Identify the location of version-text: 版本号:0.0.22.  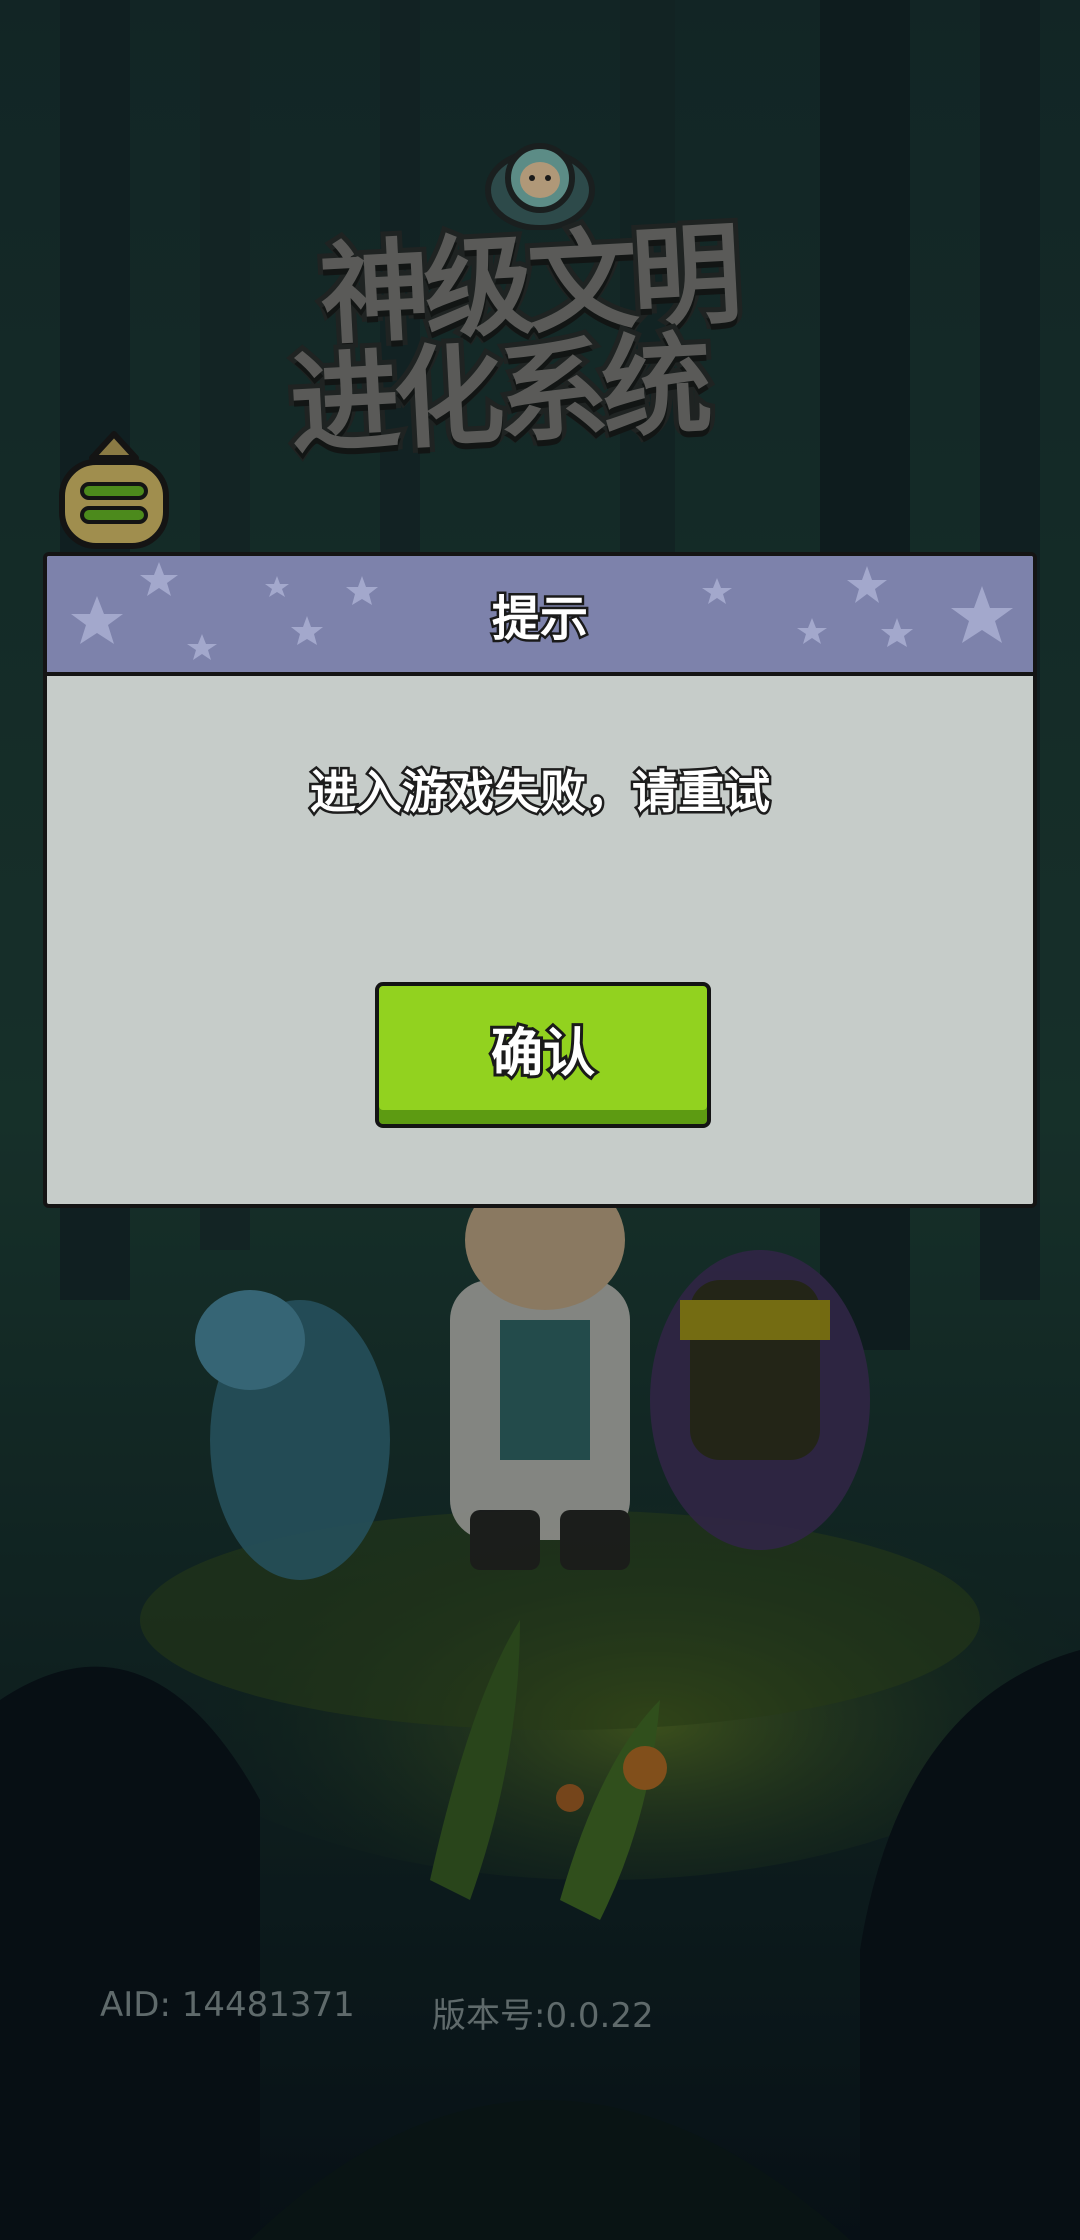
(543, 2016).